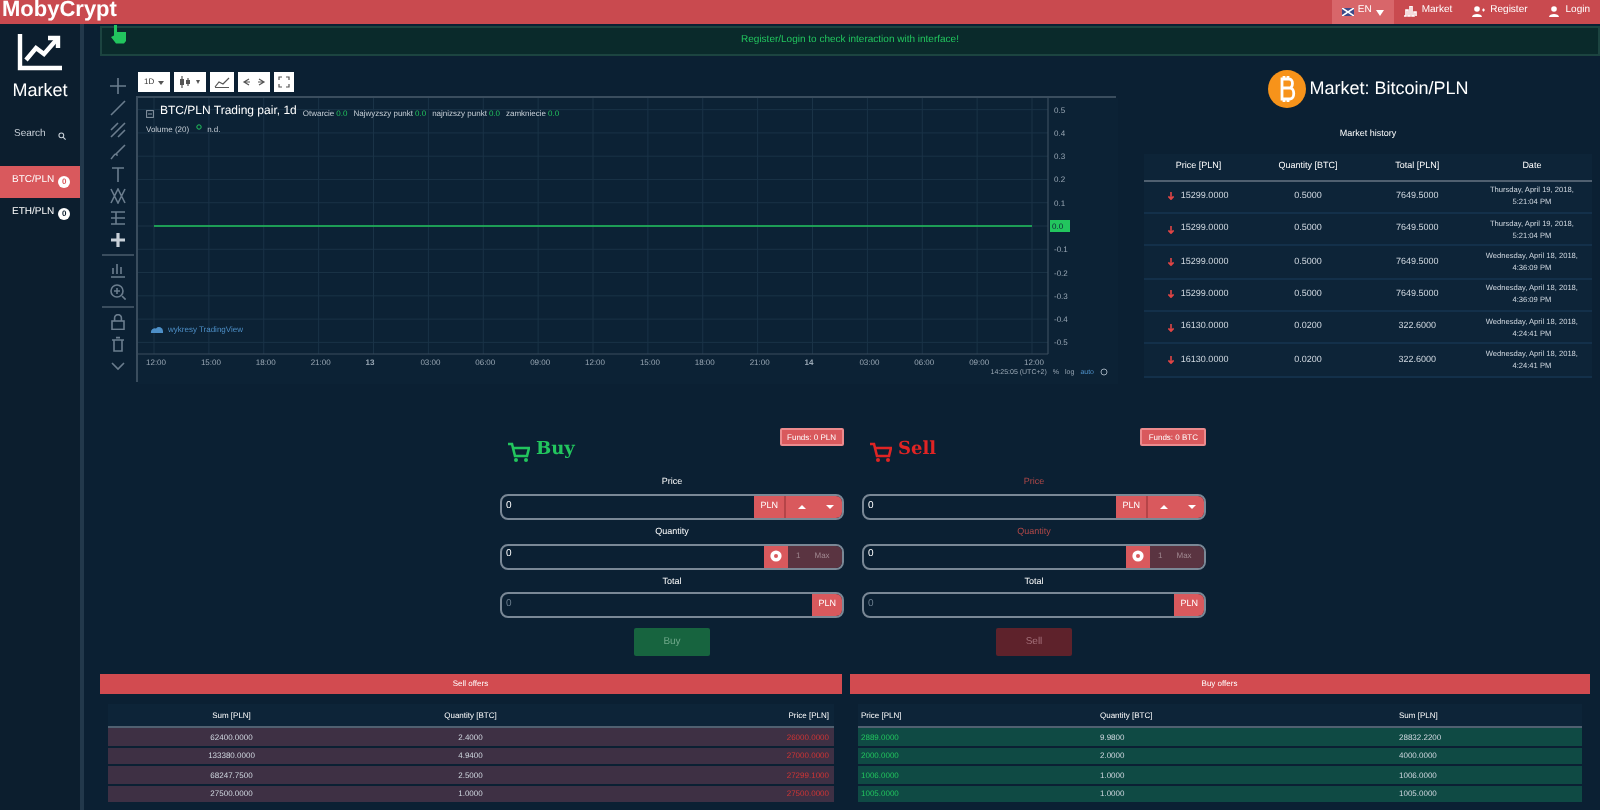 The height and width of the screenshot is (810, 1600). What do you see at coordinates (157, 330) in the screenshot?
I see `cloud-logo-icon` at bounding box center [157, 330].